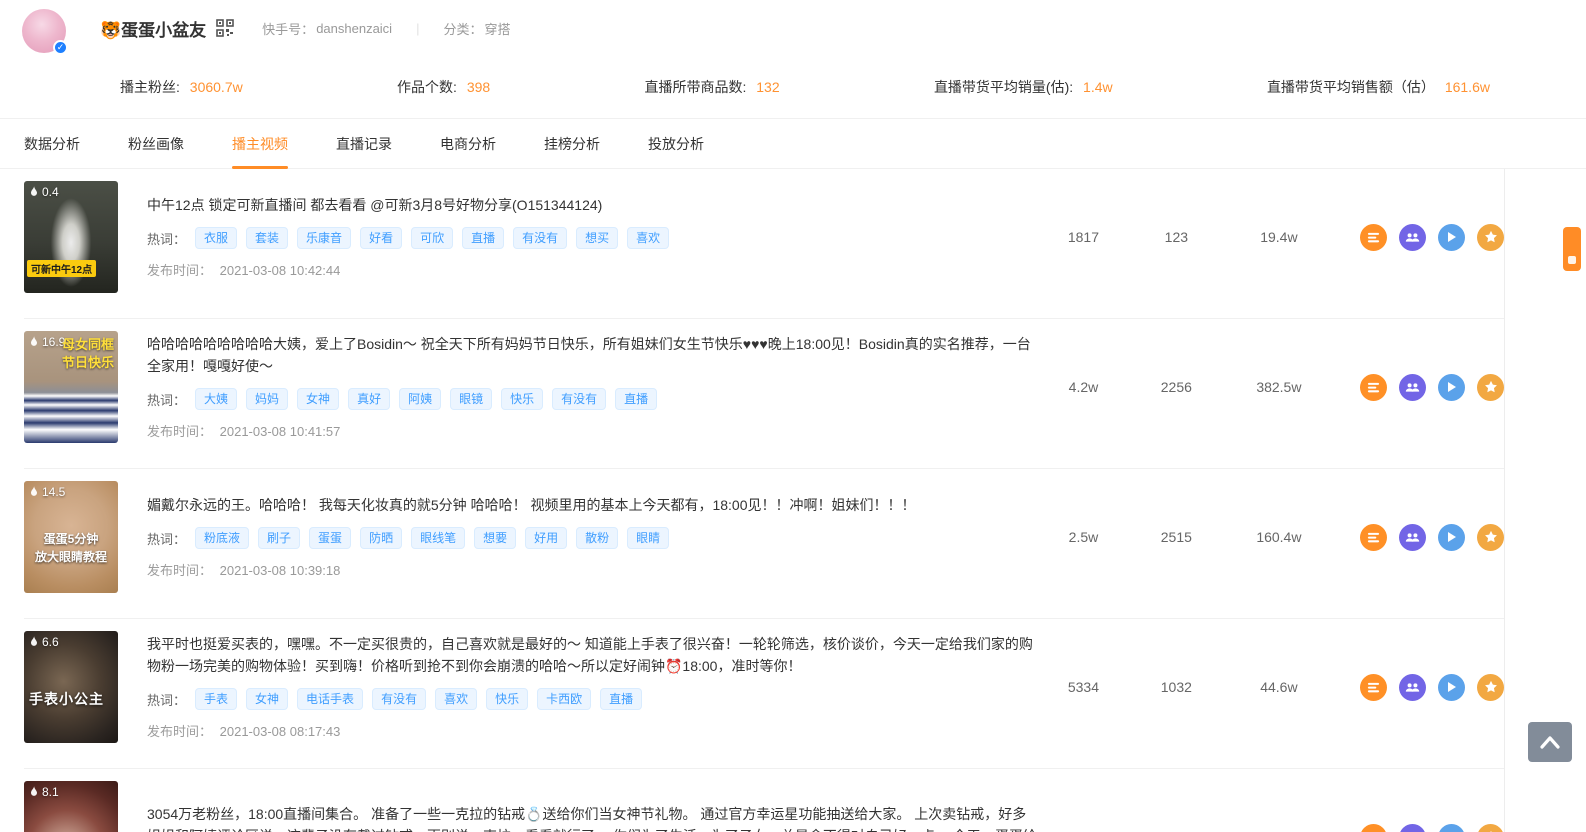  I want to click on video-thumbnail: 6.6 手表小公主, so click(71, 687).